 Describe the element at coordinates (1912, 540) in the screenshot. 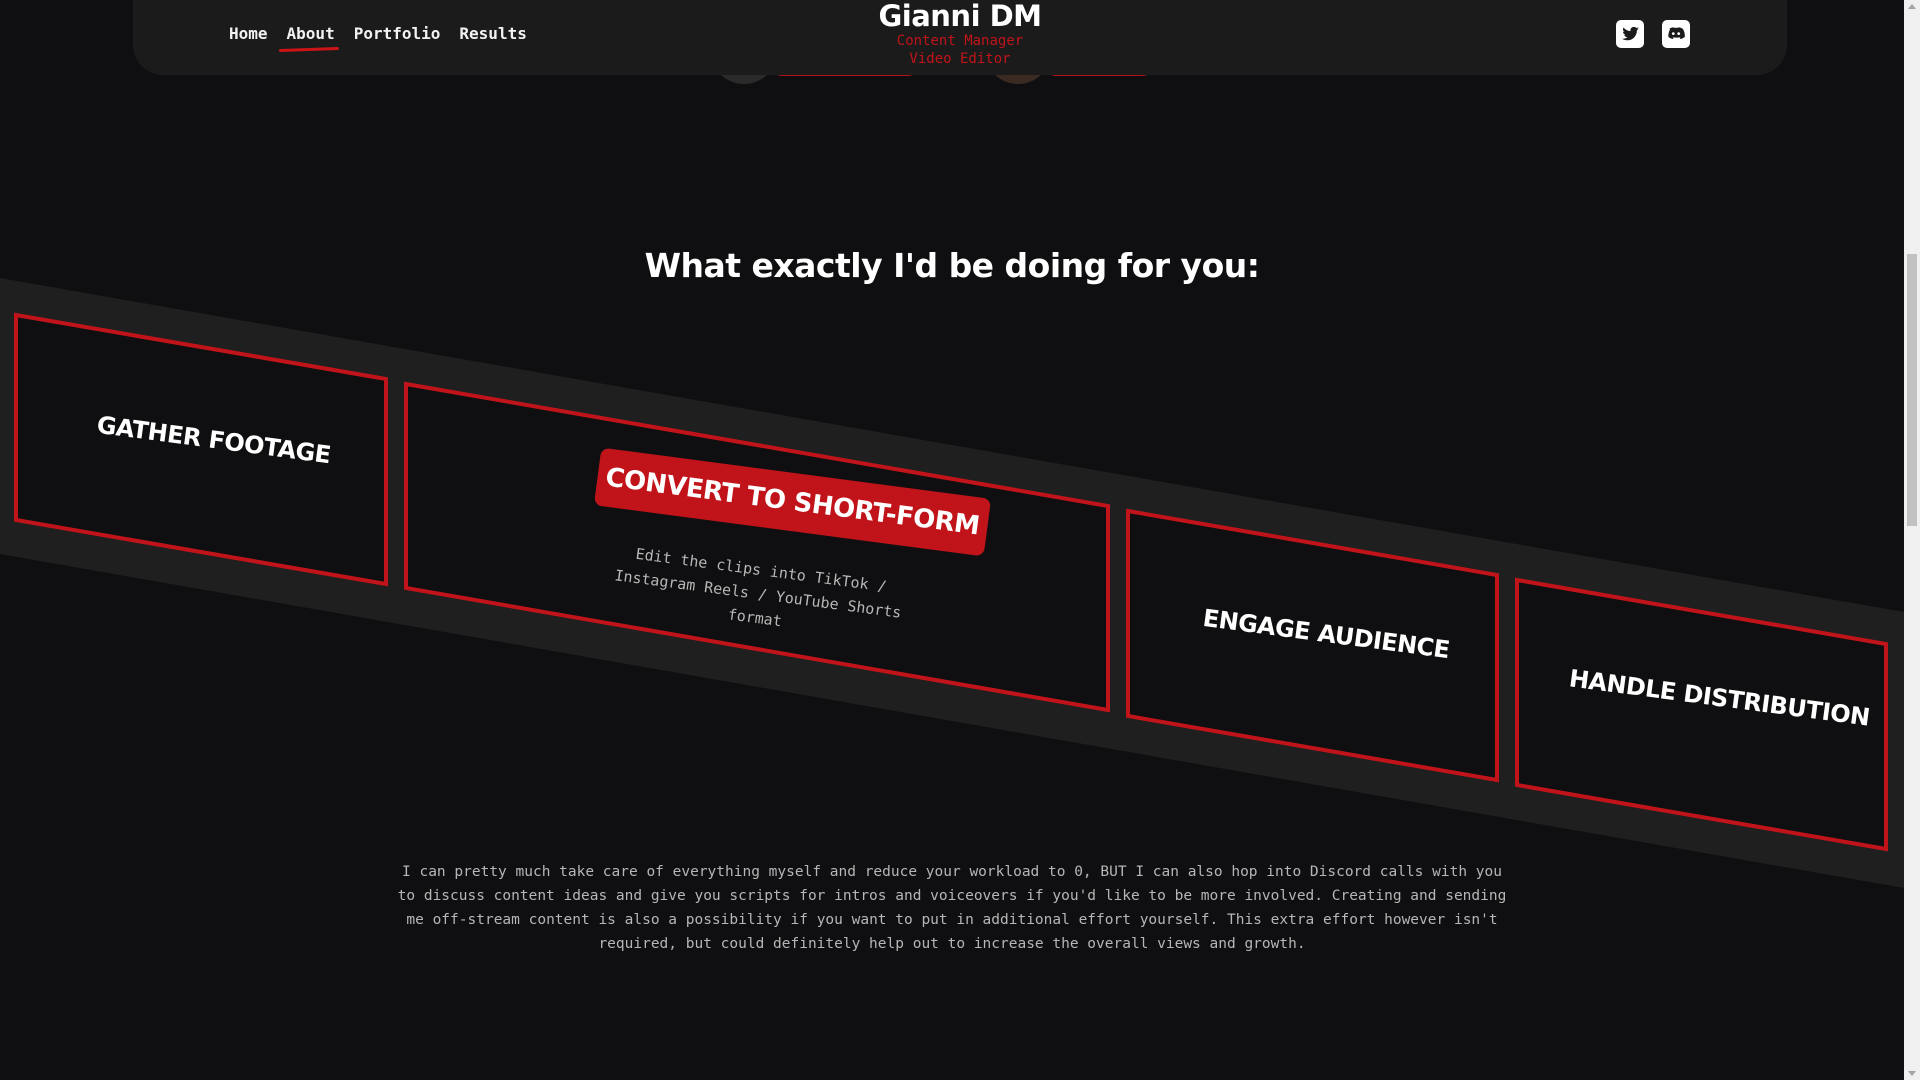

I see `page-scrollbar` at that location.